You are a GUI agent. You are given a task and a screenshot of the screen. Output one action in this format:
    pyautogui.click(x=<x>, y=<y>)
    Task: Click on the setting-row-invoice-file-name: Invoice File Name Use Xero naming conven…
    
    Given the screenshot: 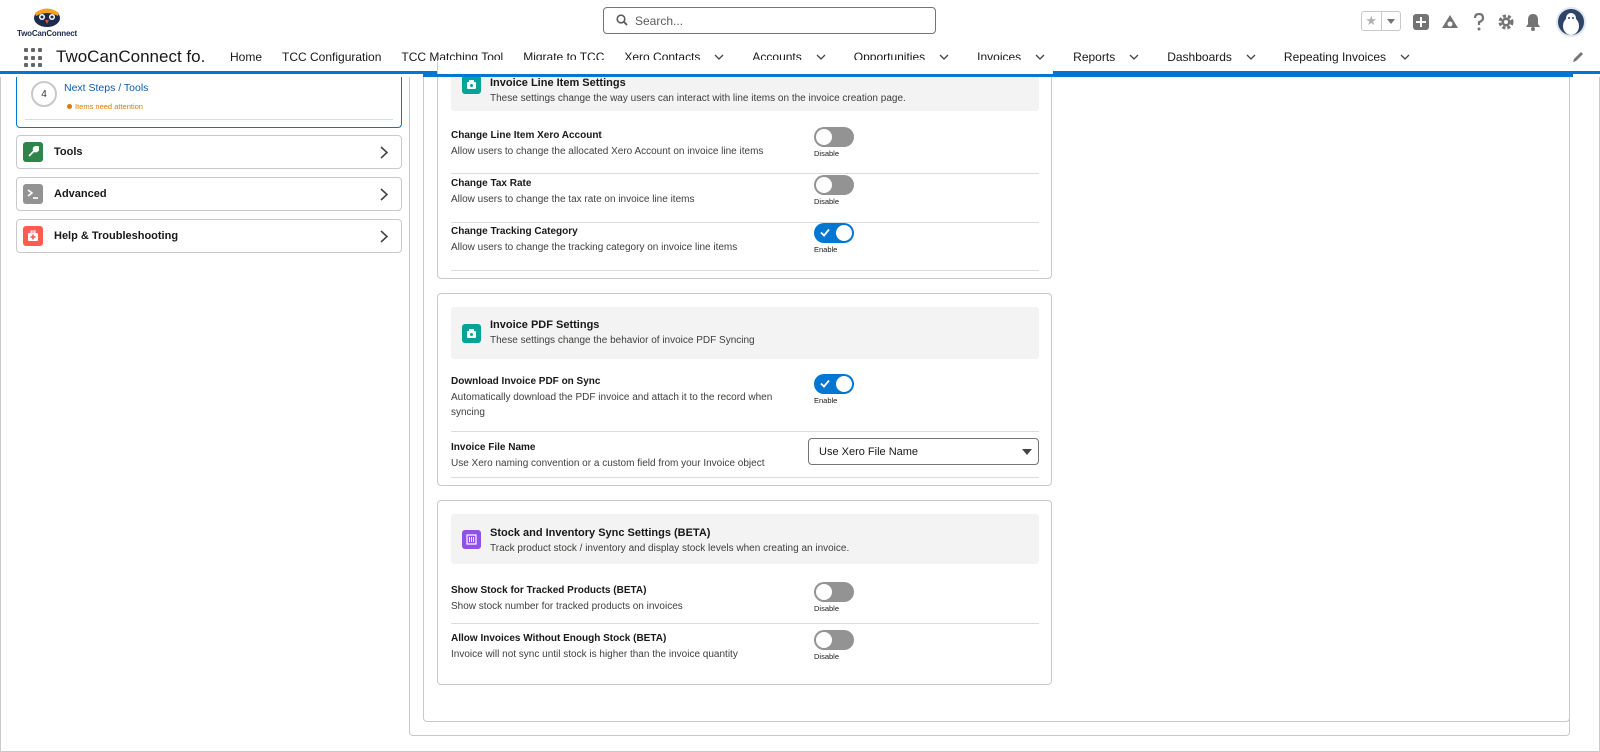 What is the action you would take?
    pyautogui.click(x=745, y=455)
    